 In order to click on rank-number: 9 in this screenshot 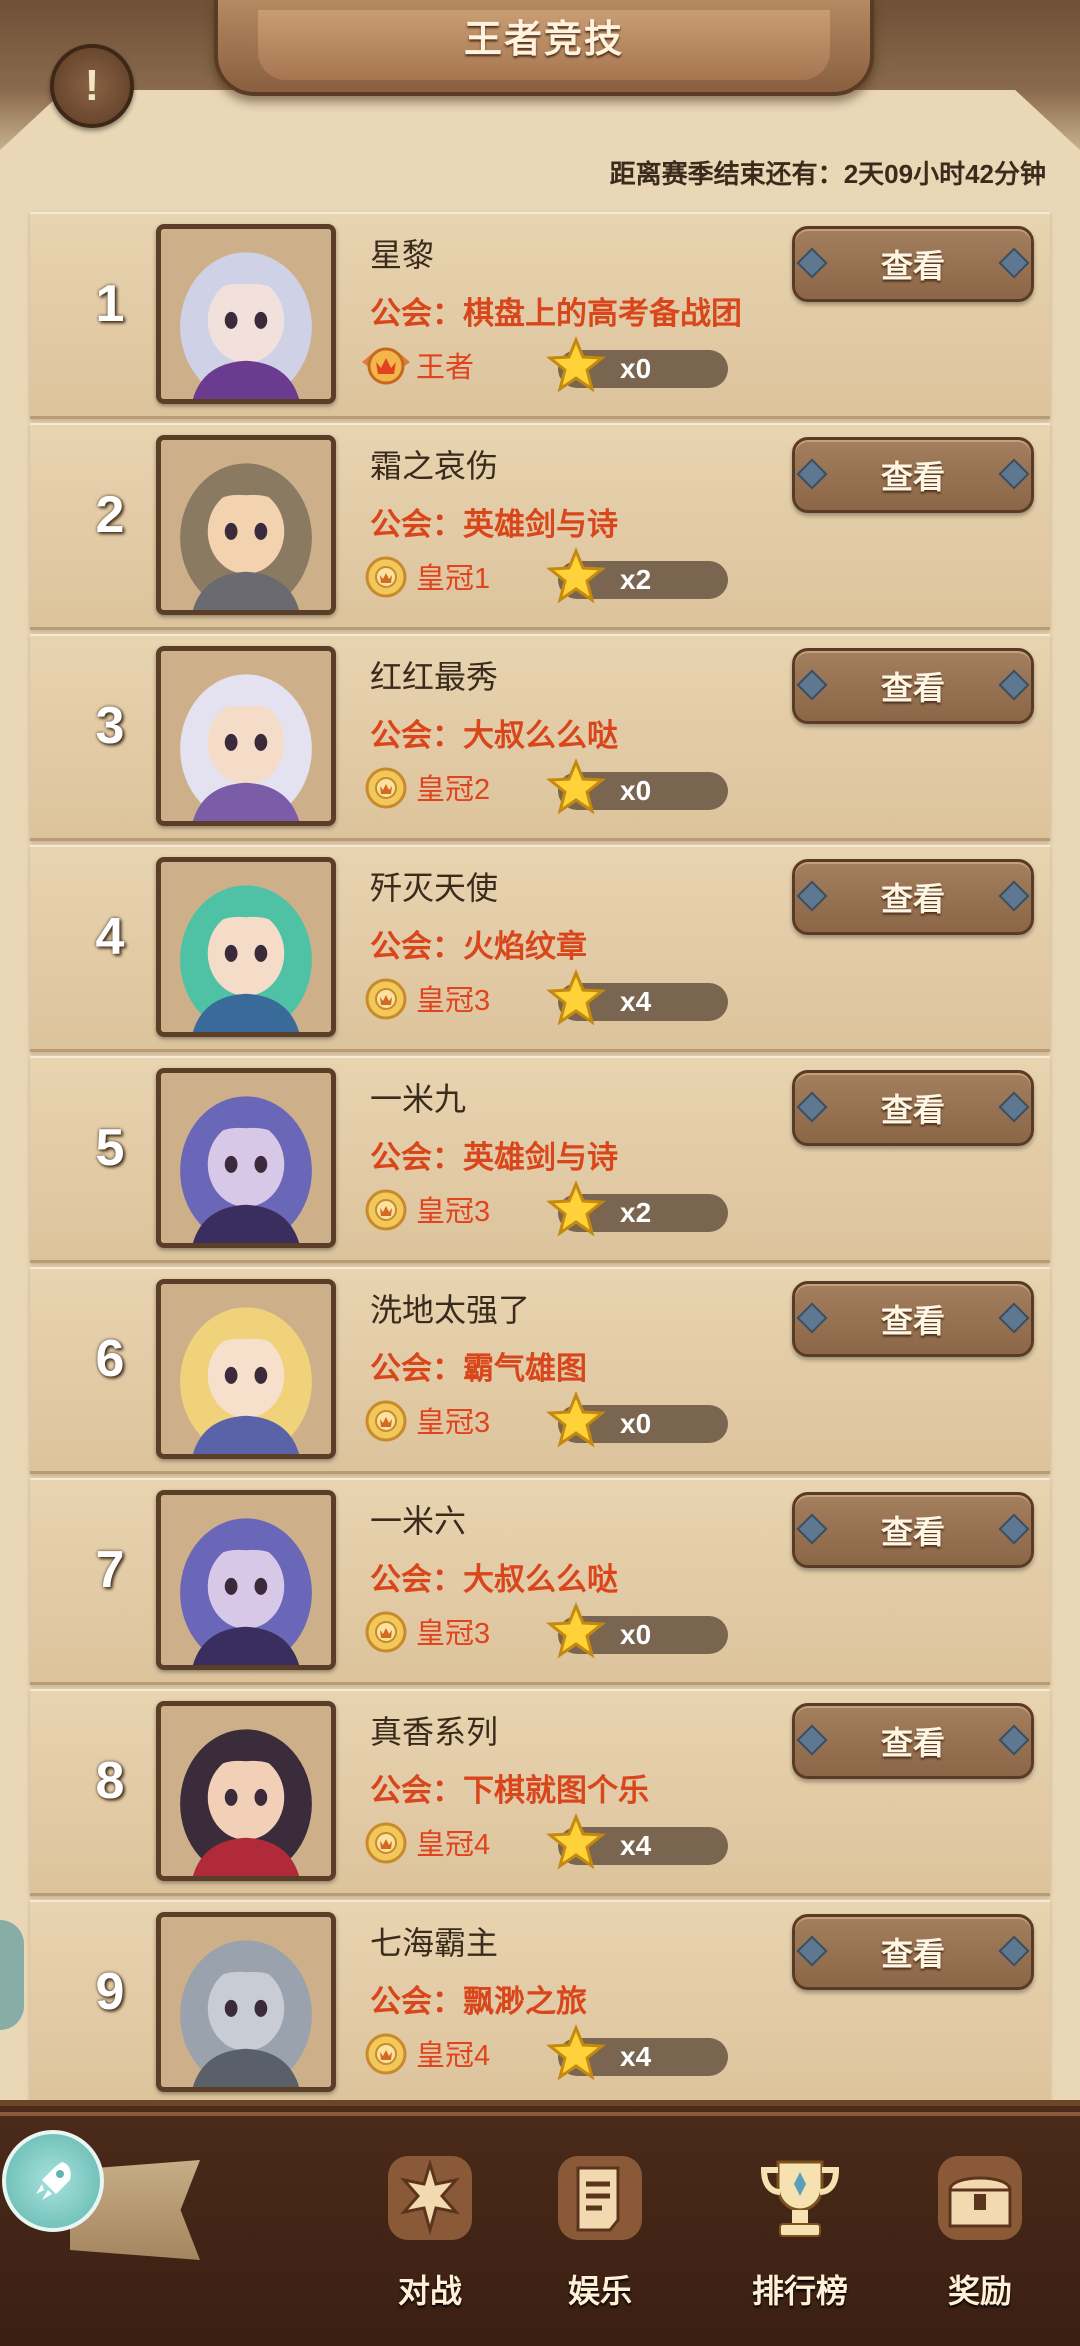, I will do `click(110, 1992)`.